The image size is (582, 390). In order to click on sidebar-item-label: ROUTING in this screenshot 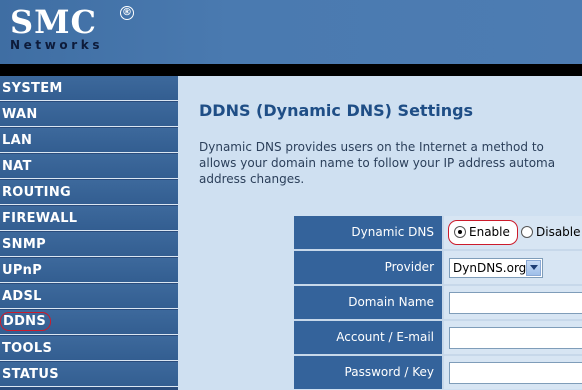, I will do `click(36, 192)`.